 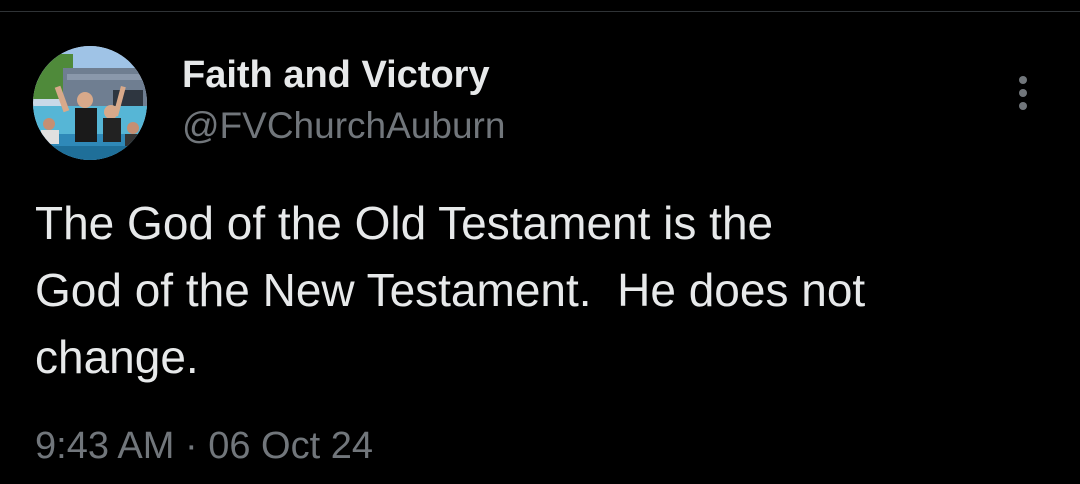 I want to click on author-display-name: Faith and Victory, so click(x=336, y=75).